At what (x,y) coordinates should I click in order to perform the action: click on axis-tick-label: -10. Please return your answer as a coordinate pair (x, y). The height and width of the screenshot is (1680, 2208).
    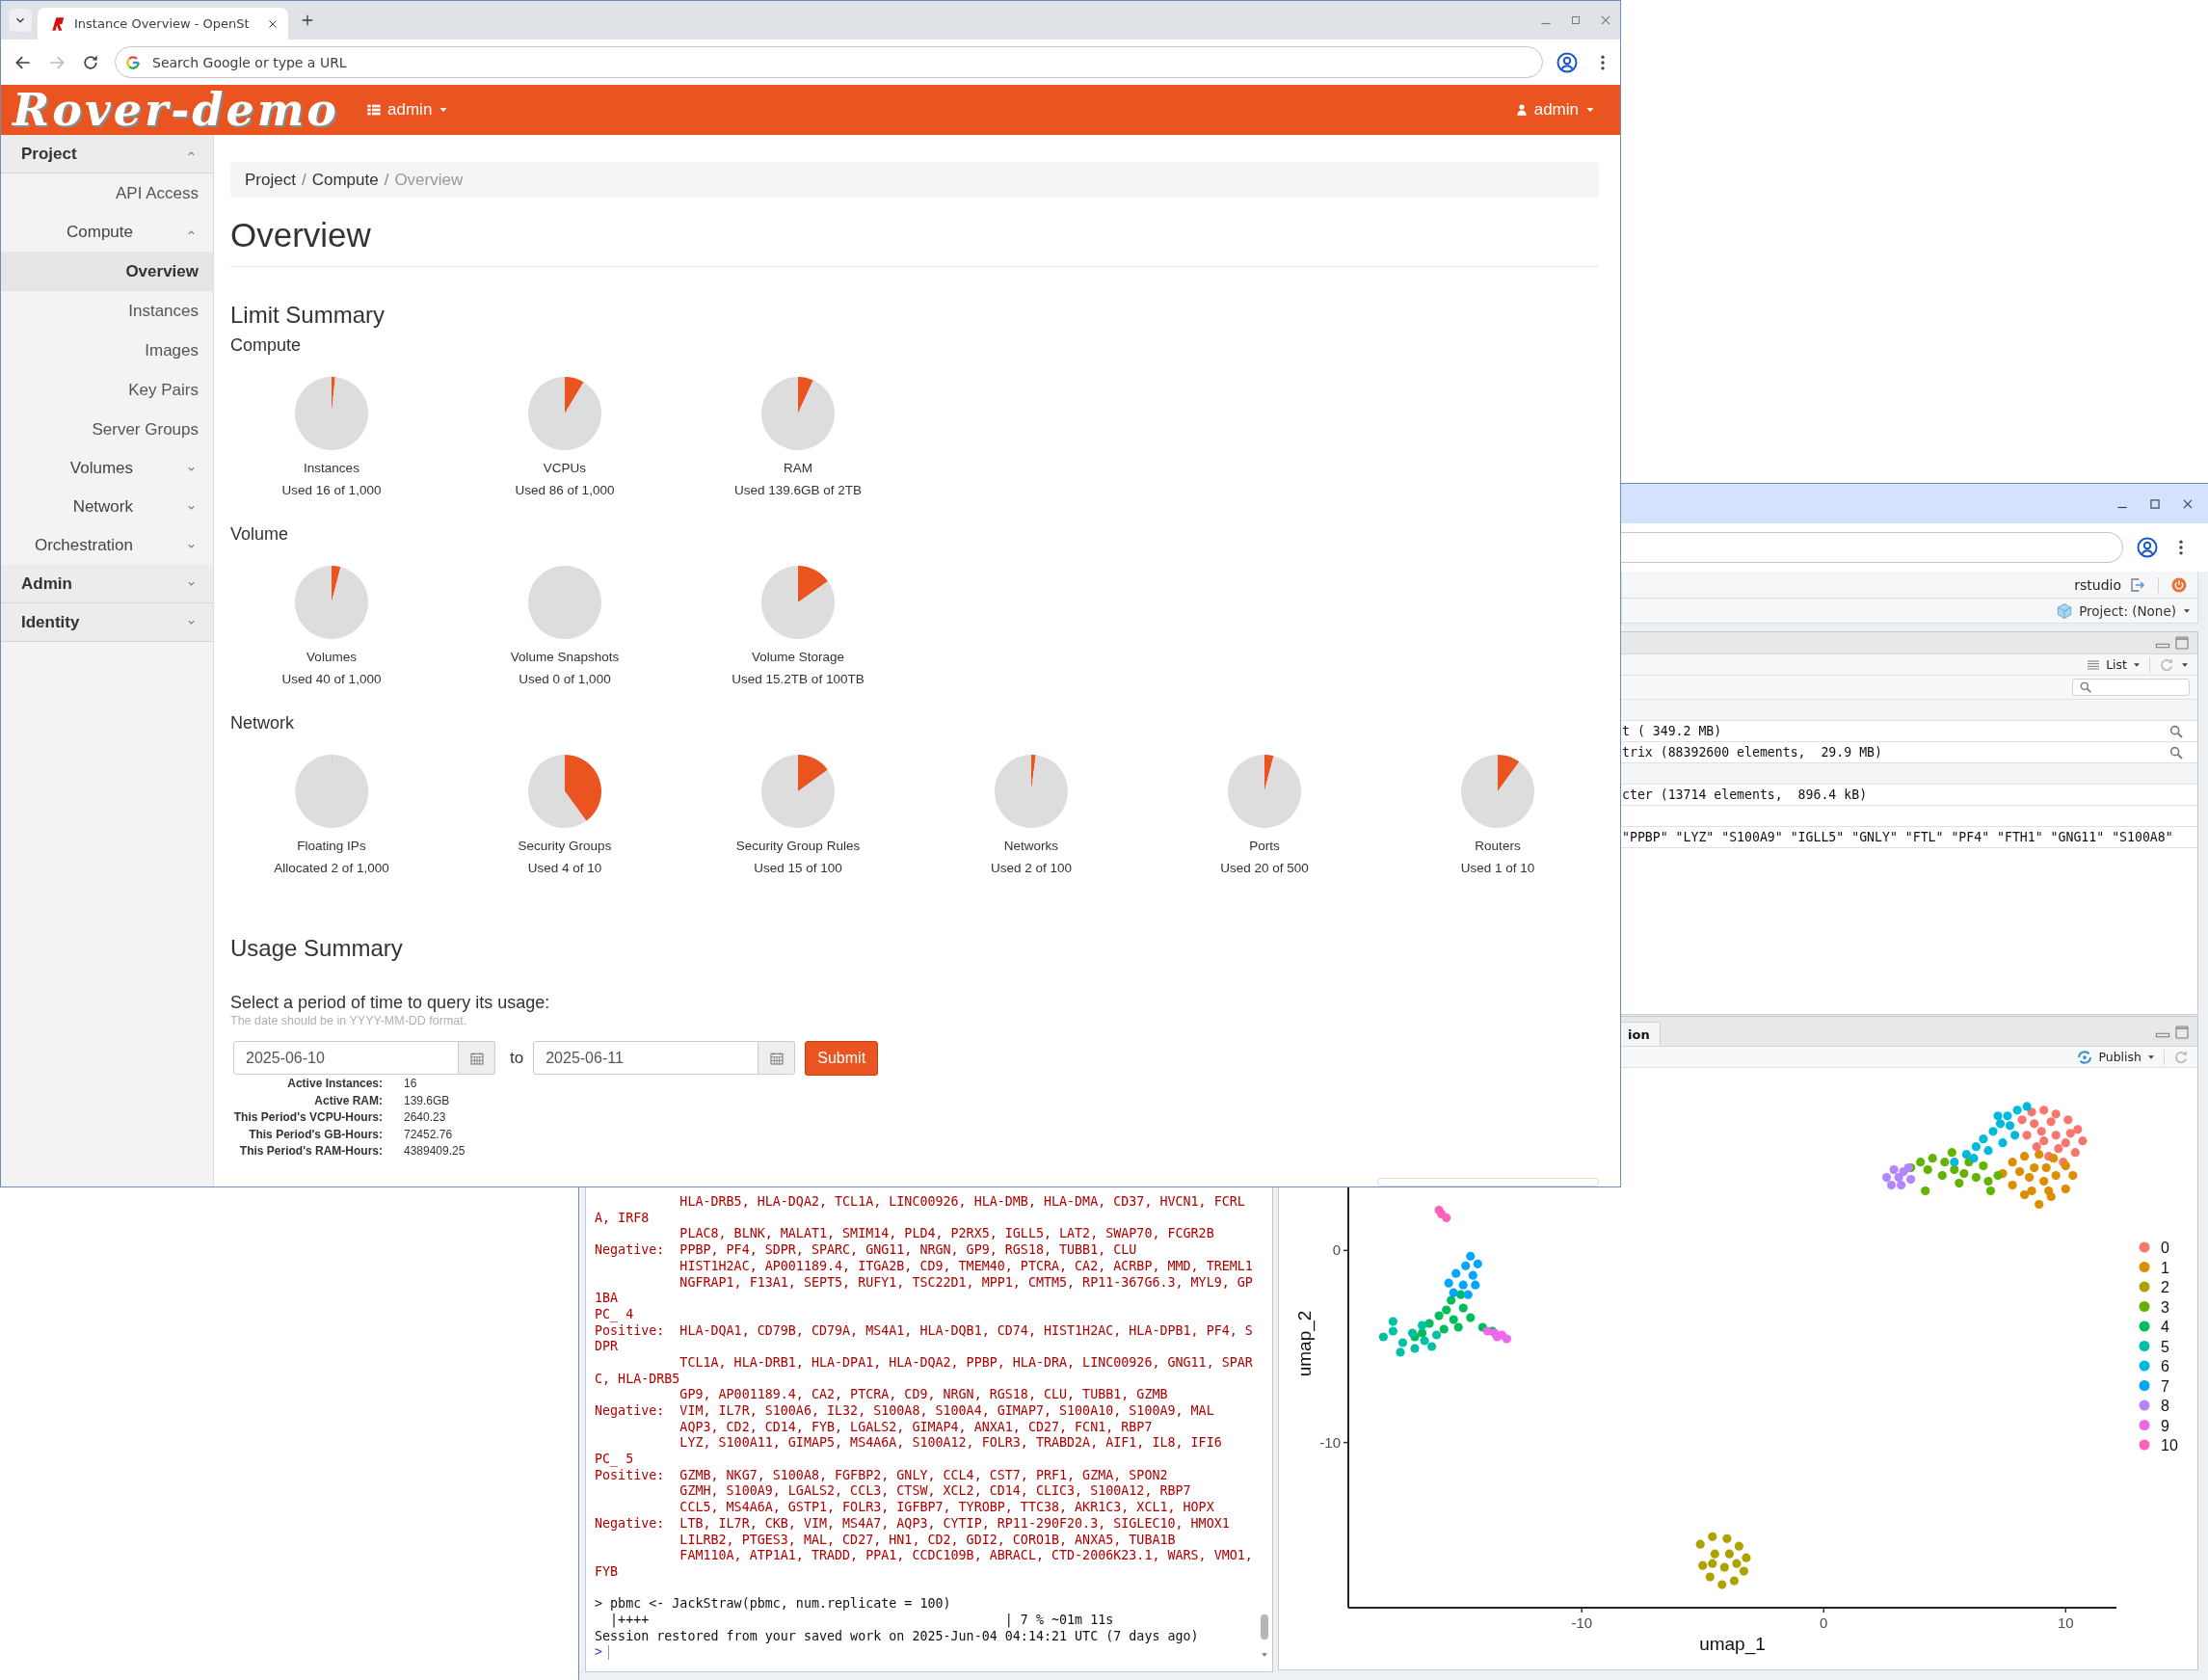
    Looking at the image, I should click on (1582, 1623).